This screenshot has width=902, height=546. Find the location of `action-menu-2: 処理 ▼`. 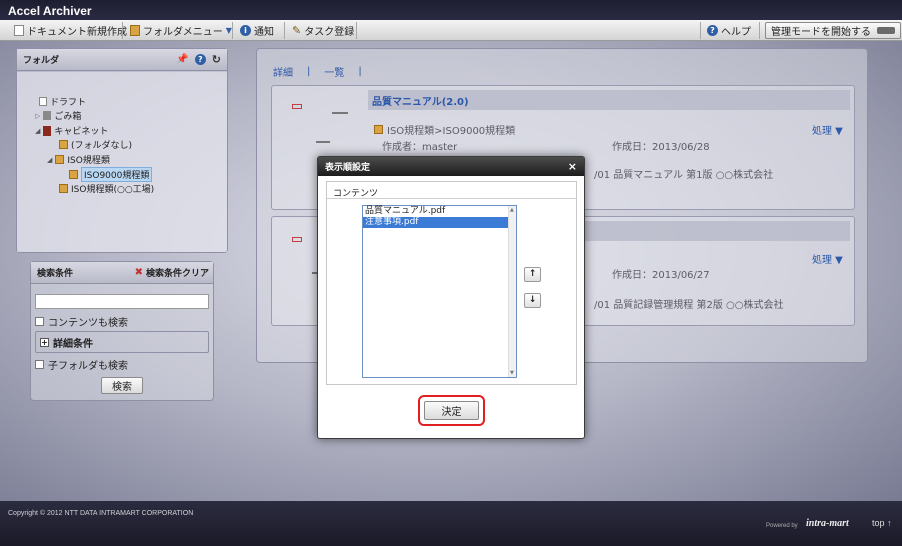

action-menu-2: 処理 ▼ is located at coordinates (827, 258).